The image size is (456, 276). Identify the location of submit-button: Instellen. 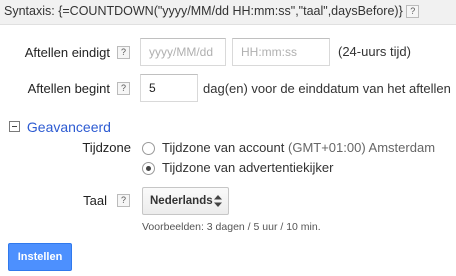
(40, 257).